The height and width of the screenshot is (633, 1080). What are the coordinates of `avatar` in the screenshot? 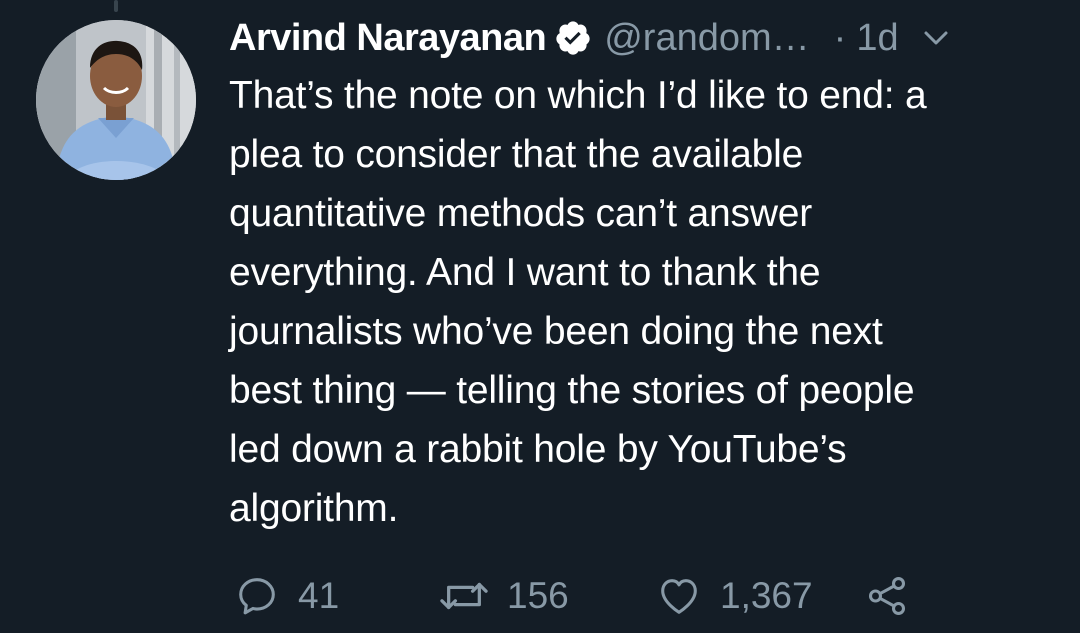 It's located at (116, 100).